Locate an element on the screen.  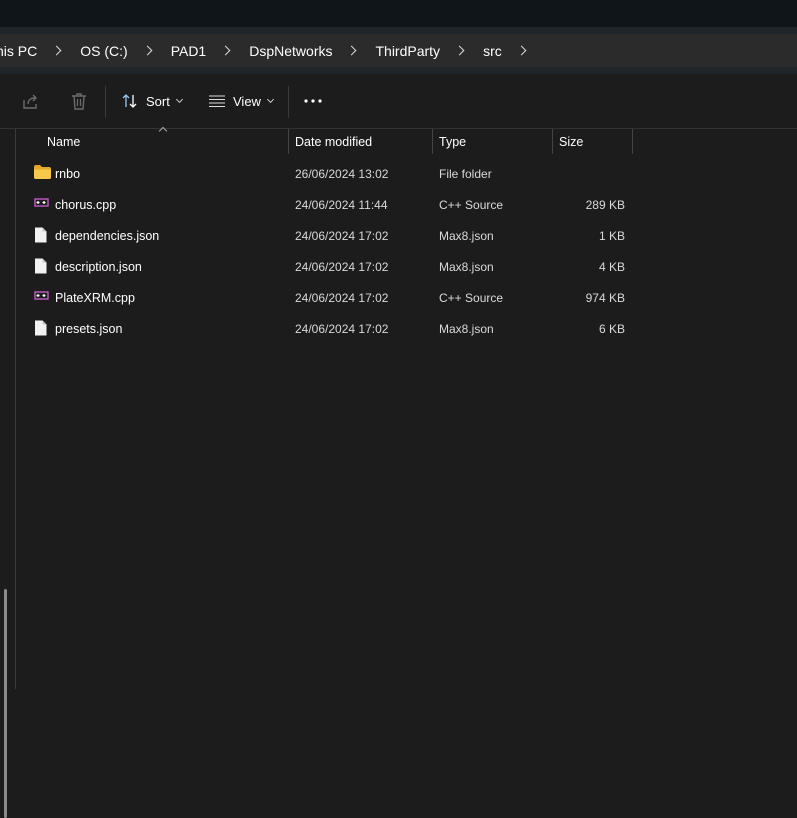
sort-icon is located at coordinates (129, 101).